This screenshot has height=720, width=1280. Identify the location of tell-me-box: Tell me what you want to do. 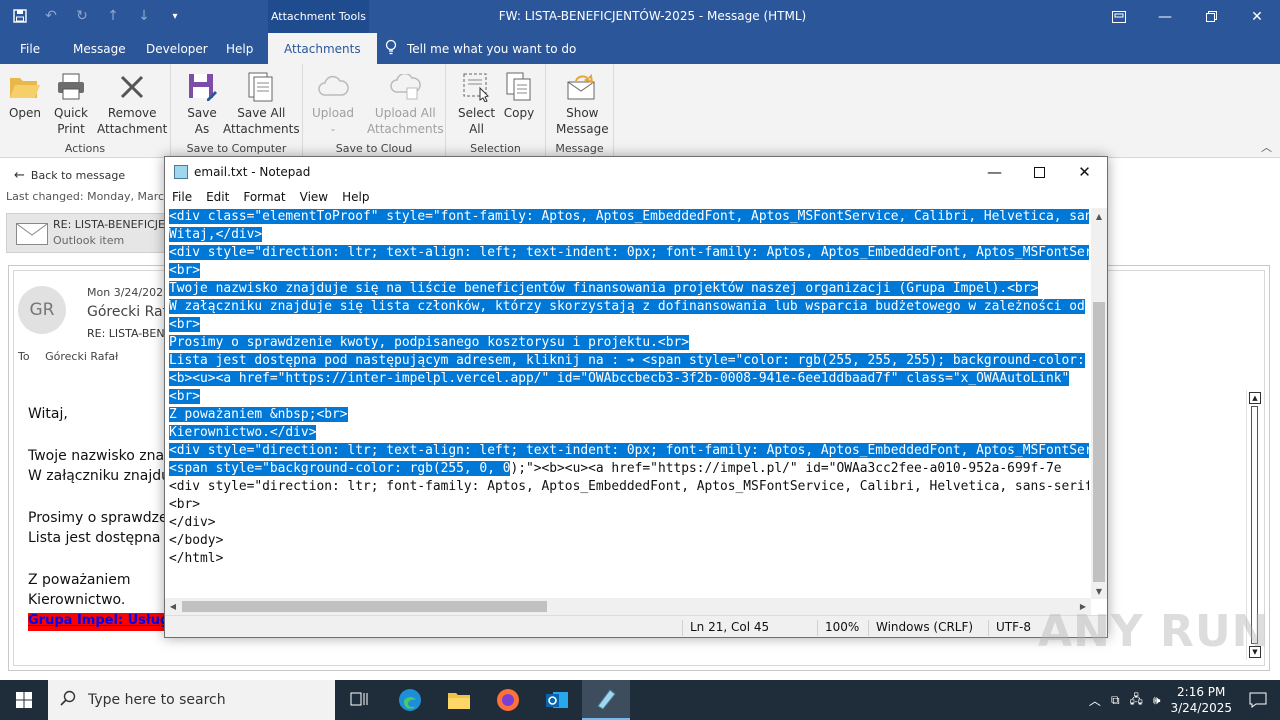
(480, 48).